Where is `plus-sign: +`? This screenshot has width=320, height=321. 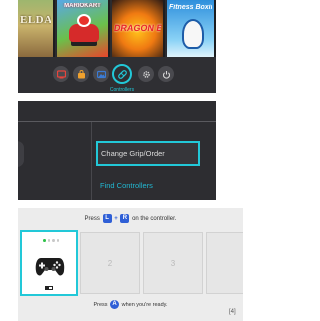
plus-sign: + is located at coordinates (116, 219).